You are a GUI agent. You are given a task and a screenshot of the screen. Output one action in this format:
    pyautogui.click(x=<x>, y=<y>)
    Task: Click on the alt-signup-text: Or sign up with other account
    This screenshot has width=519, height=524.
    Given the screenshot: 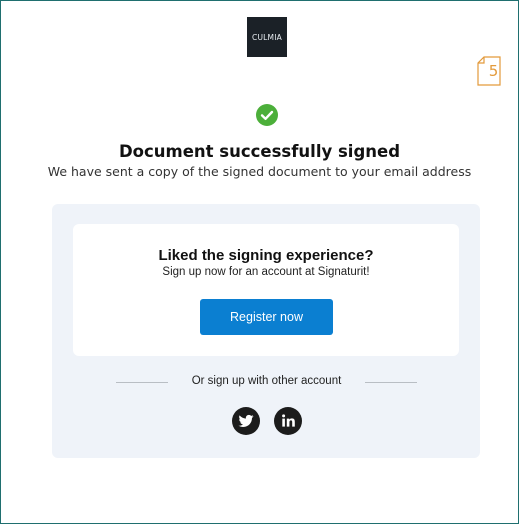 What is the action you would take?
    pyautogui.click(x=266, y=381)
    